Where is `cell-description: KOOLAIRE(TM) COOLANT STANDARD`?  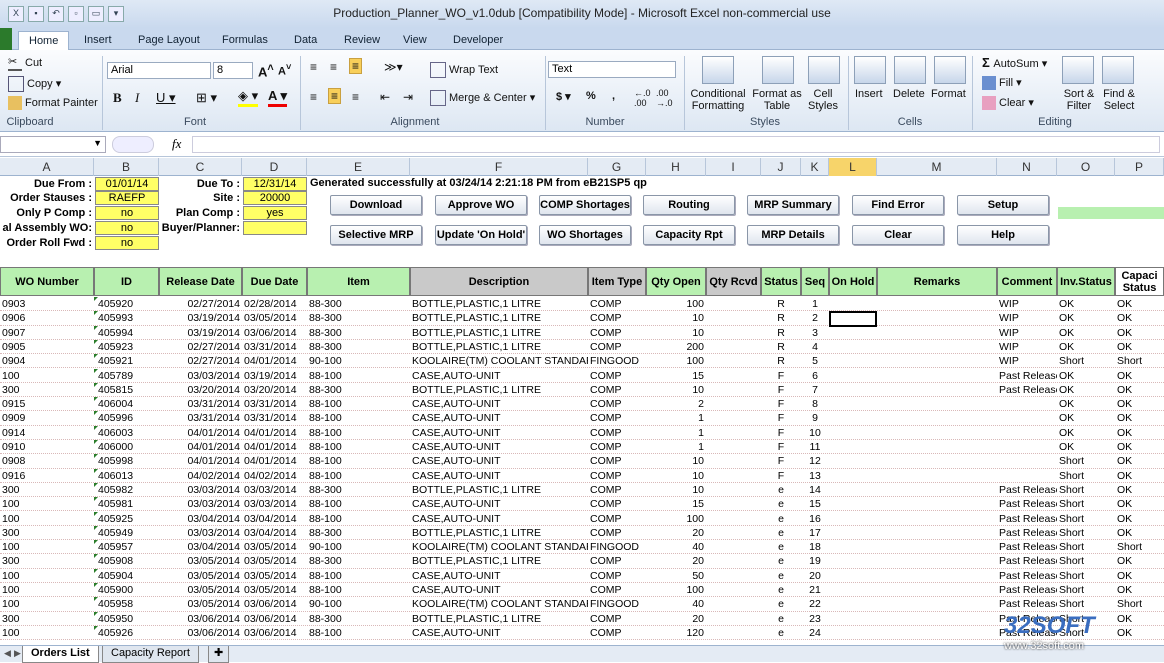
cell-description: KOOLAIRE(TM) COOLANT STANDARD is located at coordinates (499, 547).